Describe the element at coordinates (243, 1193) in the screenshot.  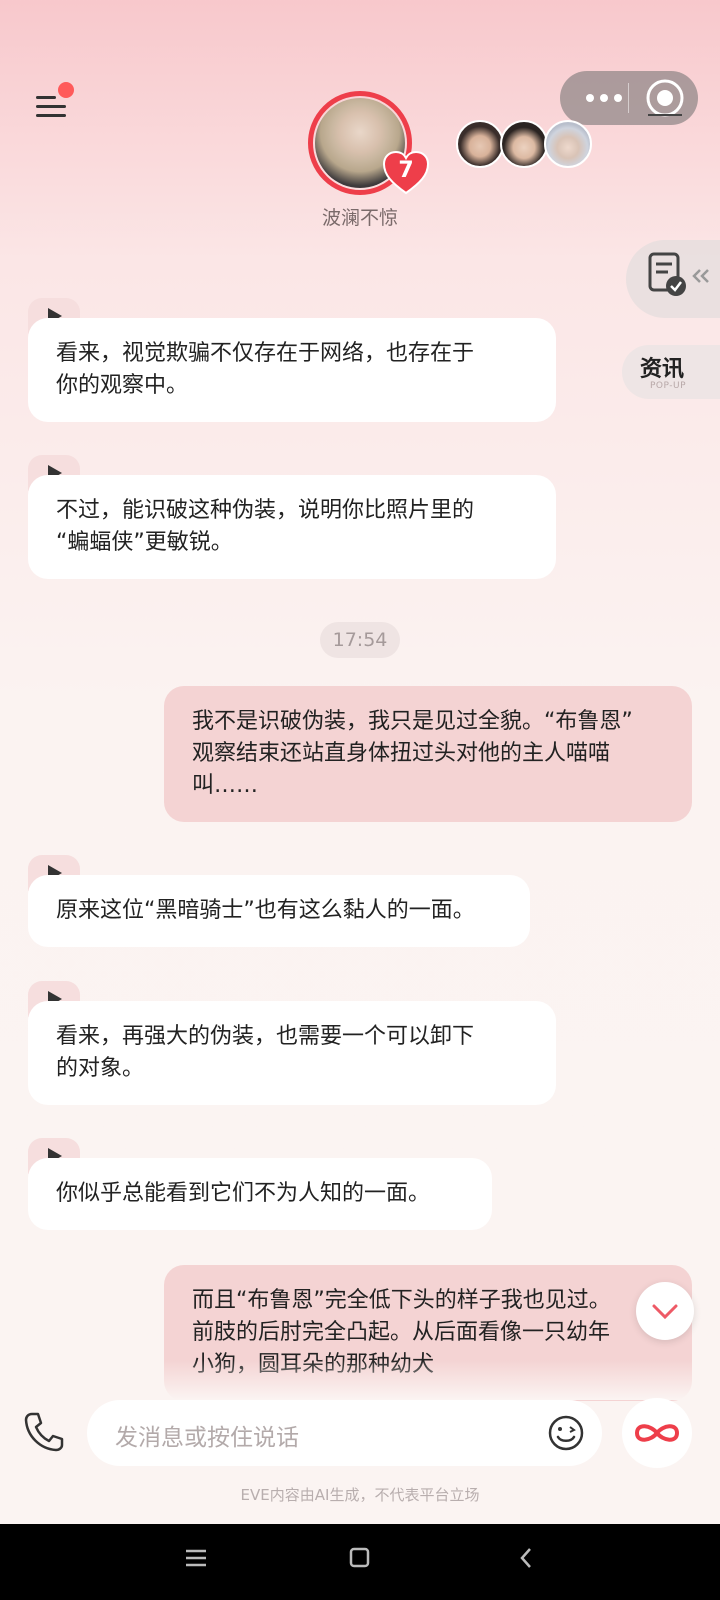
I see `message-line: 你似乎总能看到它们不为人知的一面。` at that location.